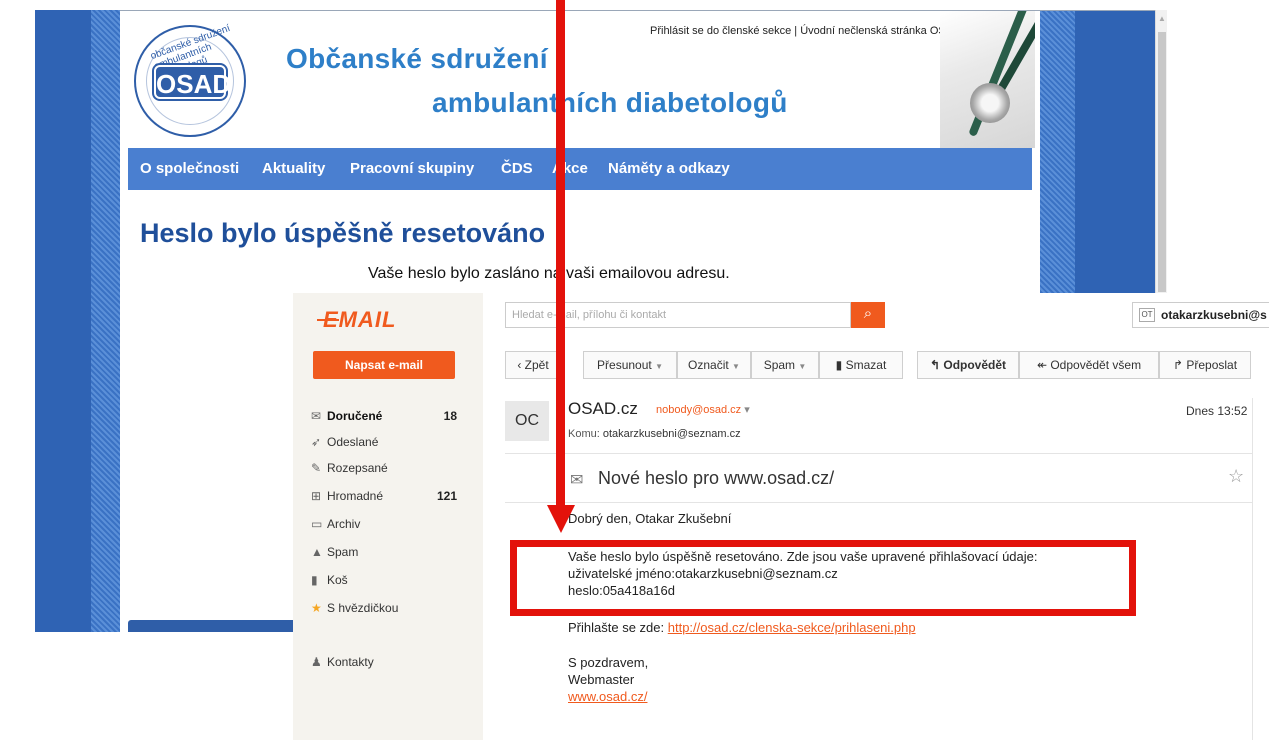 The height and width of the screenshot is (740, 1269). What do you see at coordinates (1217, 411) in the screenshot?
I see `message-date: Dnes 13:52` at bounding box center [1217, 411].